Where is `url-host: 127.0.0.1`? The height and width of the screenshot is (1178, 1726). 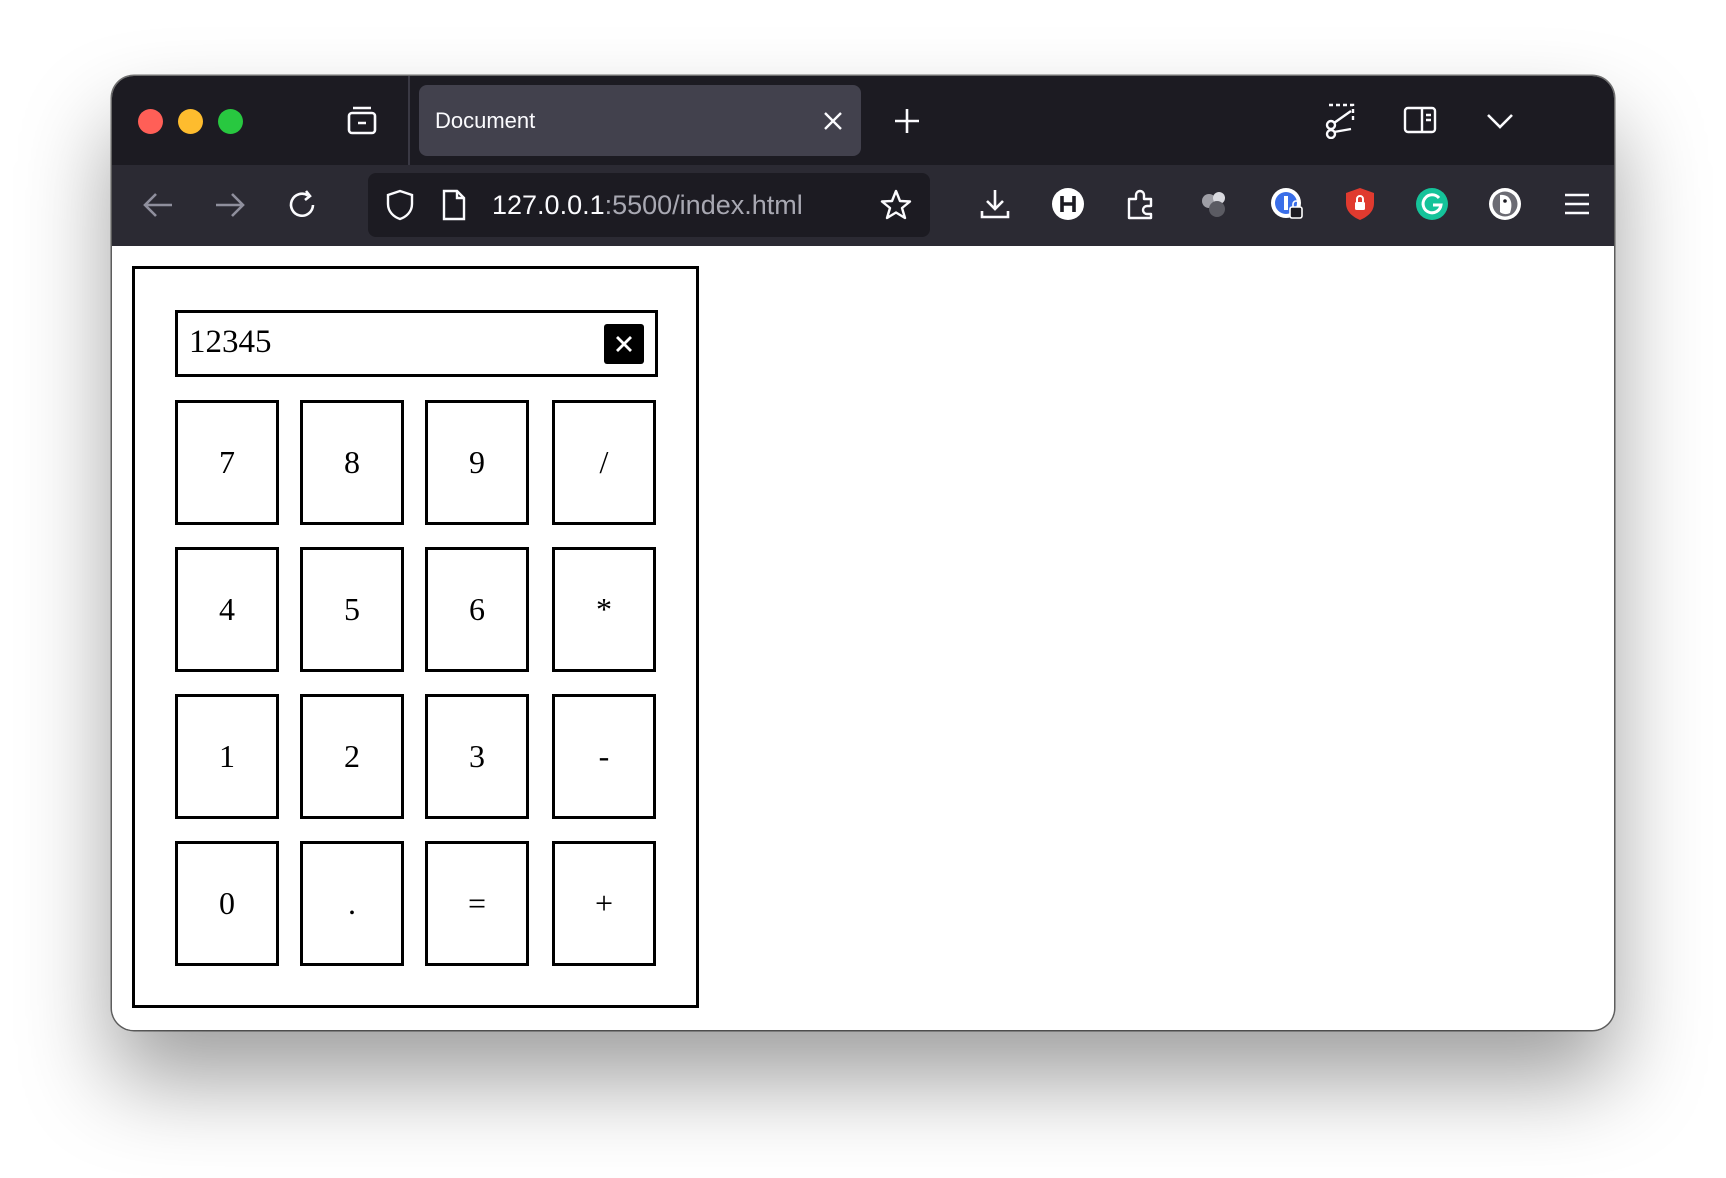 url-host: 127.0.0.1 is located at coordinates (548, 205).